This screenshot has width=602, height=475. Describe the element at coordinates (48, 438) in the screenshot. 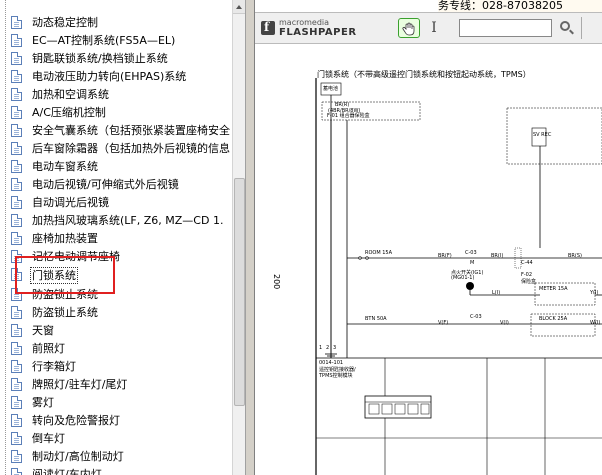

I see `tree-item-label: 倒车灯` at that location.